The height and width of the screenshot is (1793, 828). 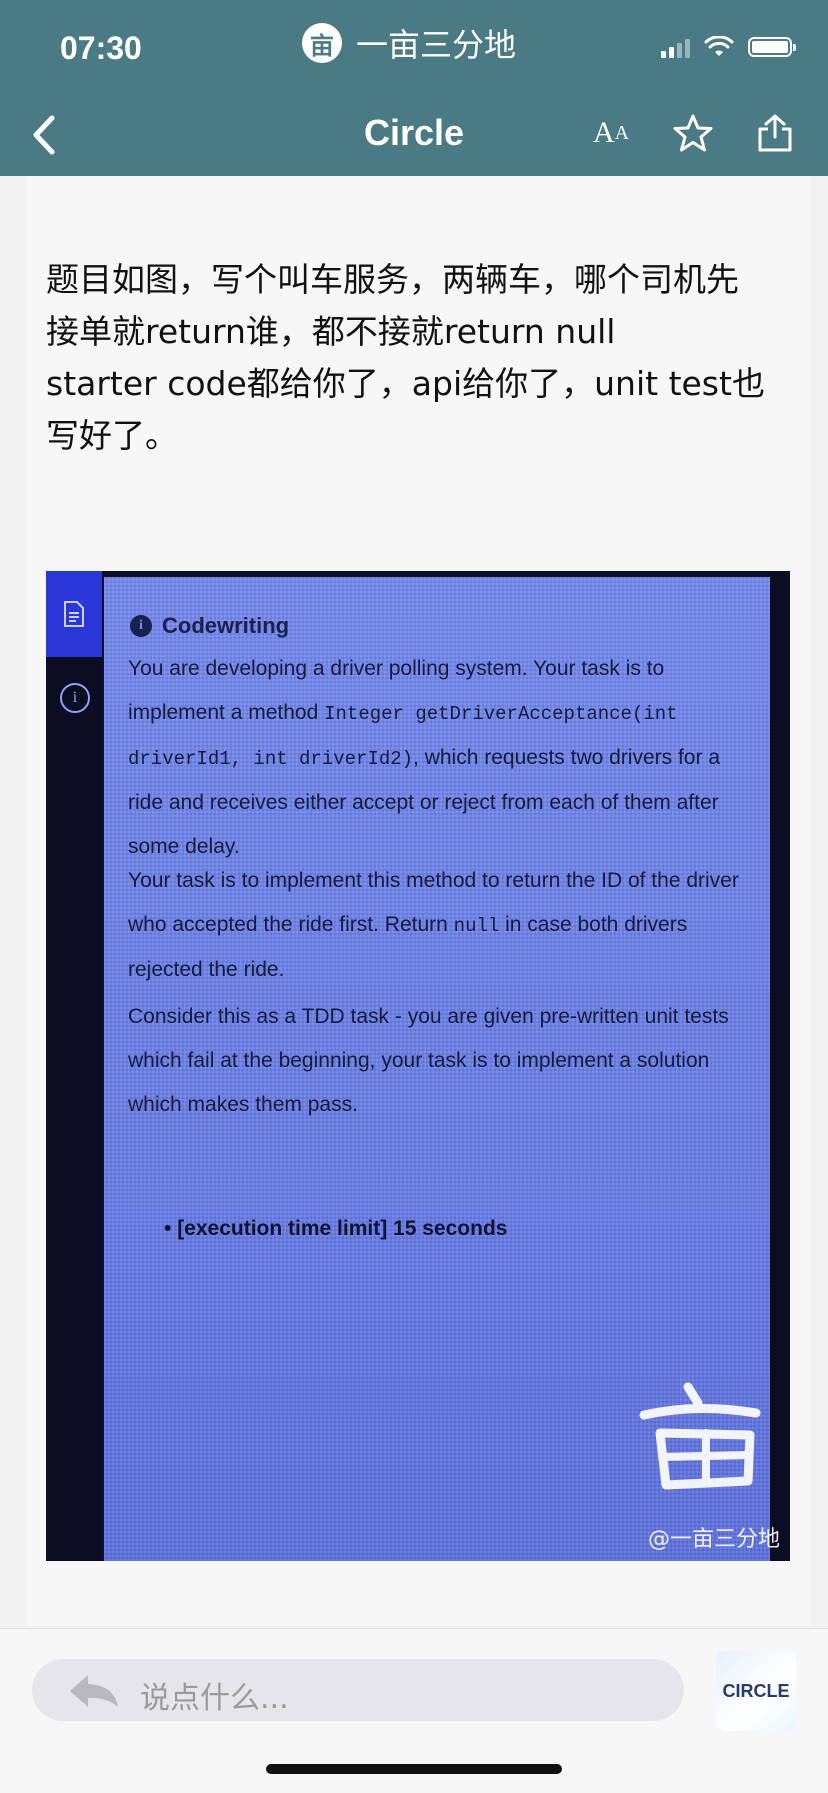 I want to click on execution-limit-text: [execution time limit] 15 seconds, so click(x=342, y=1228).